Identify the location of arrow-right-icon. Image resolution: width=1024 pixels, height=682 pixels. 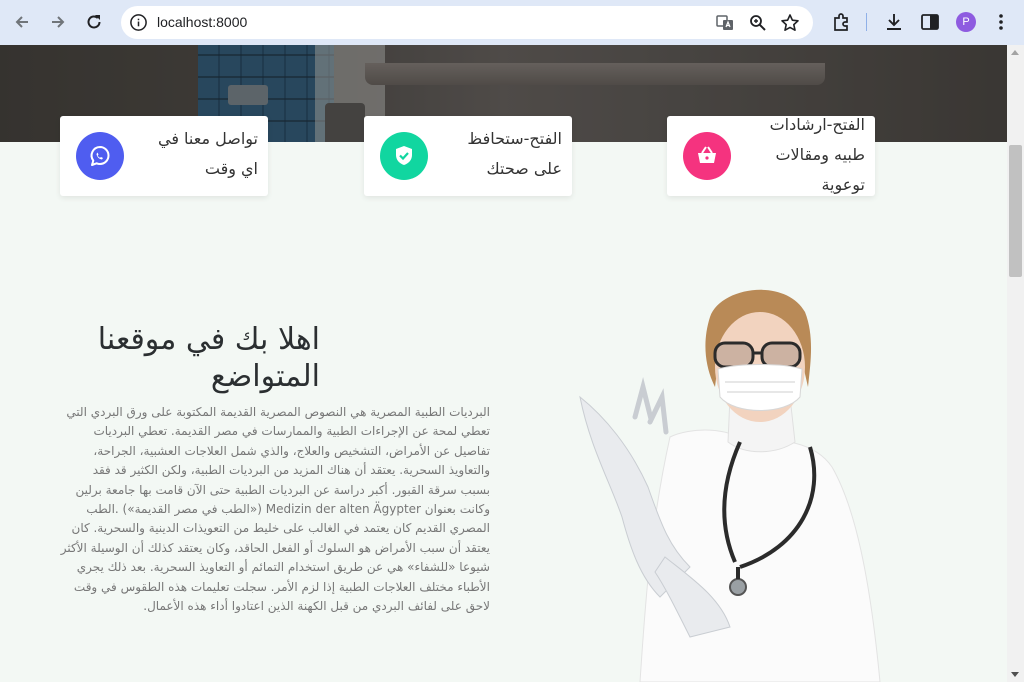
(58, 22).